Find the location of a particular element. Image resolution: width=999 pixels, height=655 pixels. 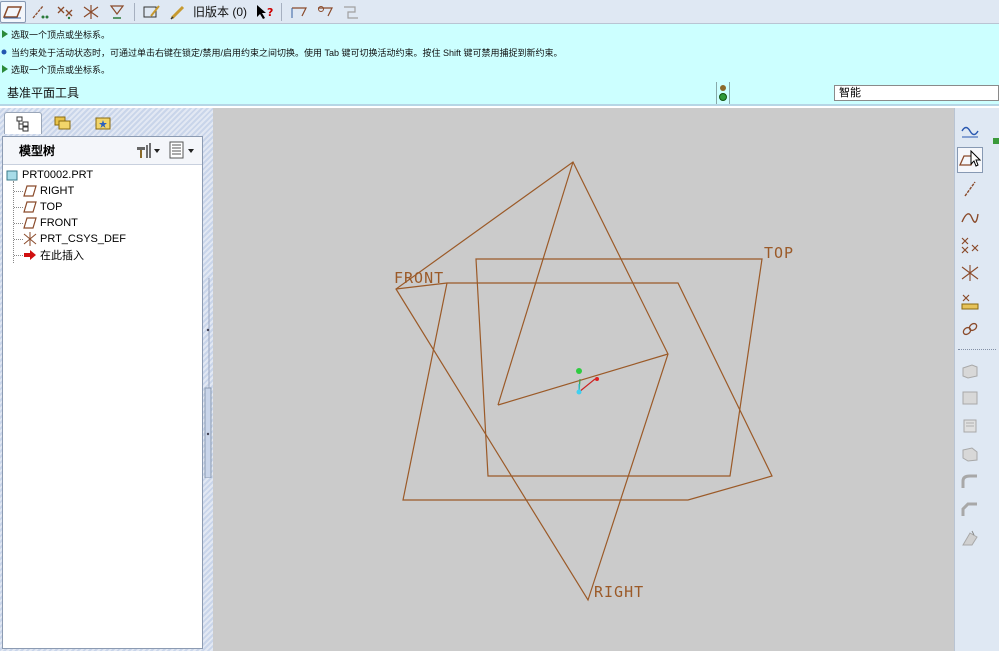

draft-button is located at coordinates (970, 538).